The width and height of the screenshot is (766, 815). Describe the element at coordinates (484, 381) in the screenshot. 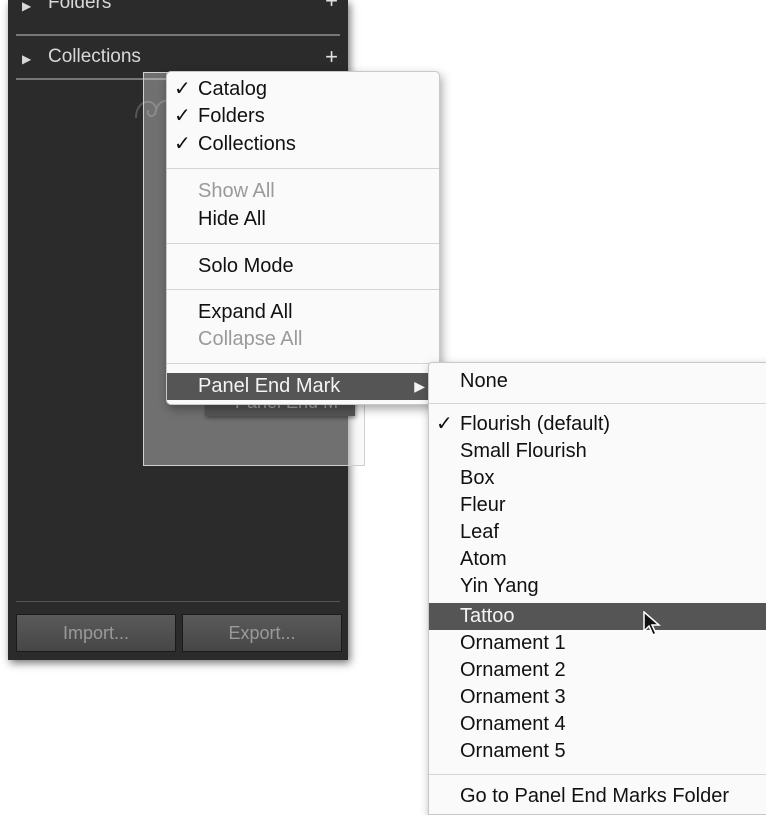

I see `menu-item-label: None` at that location.